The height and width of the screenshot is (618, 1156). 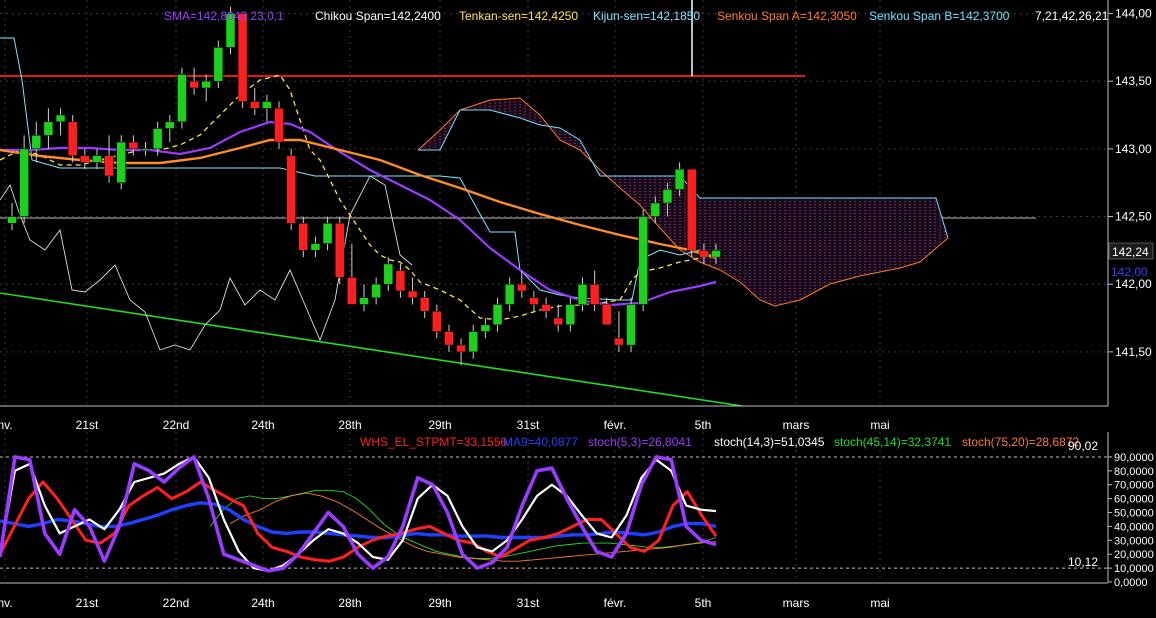 What do you see at coordinates (1133, 81) in the screenshot?
I see `price-tick-label: 143,50` at bounding box center [1133, 81].